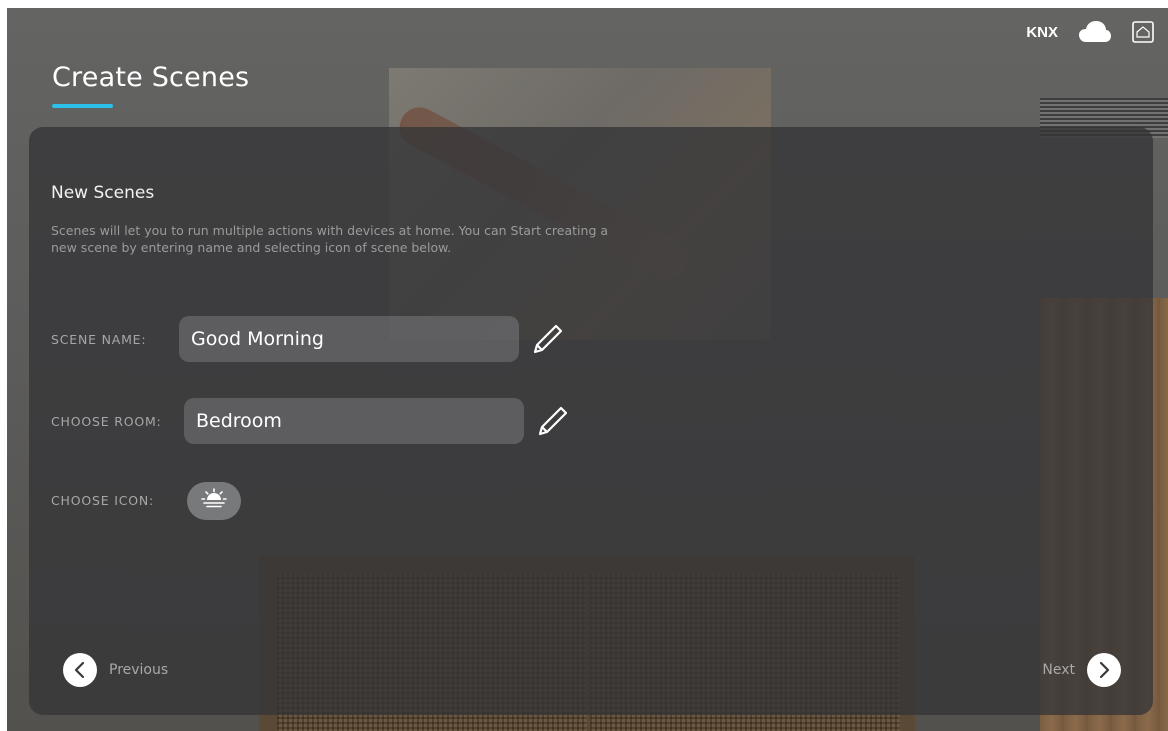 The height and width of the screenshot is (731, 1168). I want to click on room-input: Bedroom, so click(354, 421).